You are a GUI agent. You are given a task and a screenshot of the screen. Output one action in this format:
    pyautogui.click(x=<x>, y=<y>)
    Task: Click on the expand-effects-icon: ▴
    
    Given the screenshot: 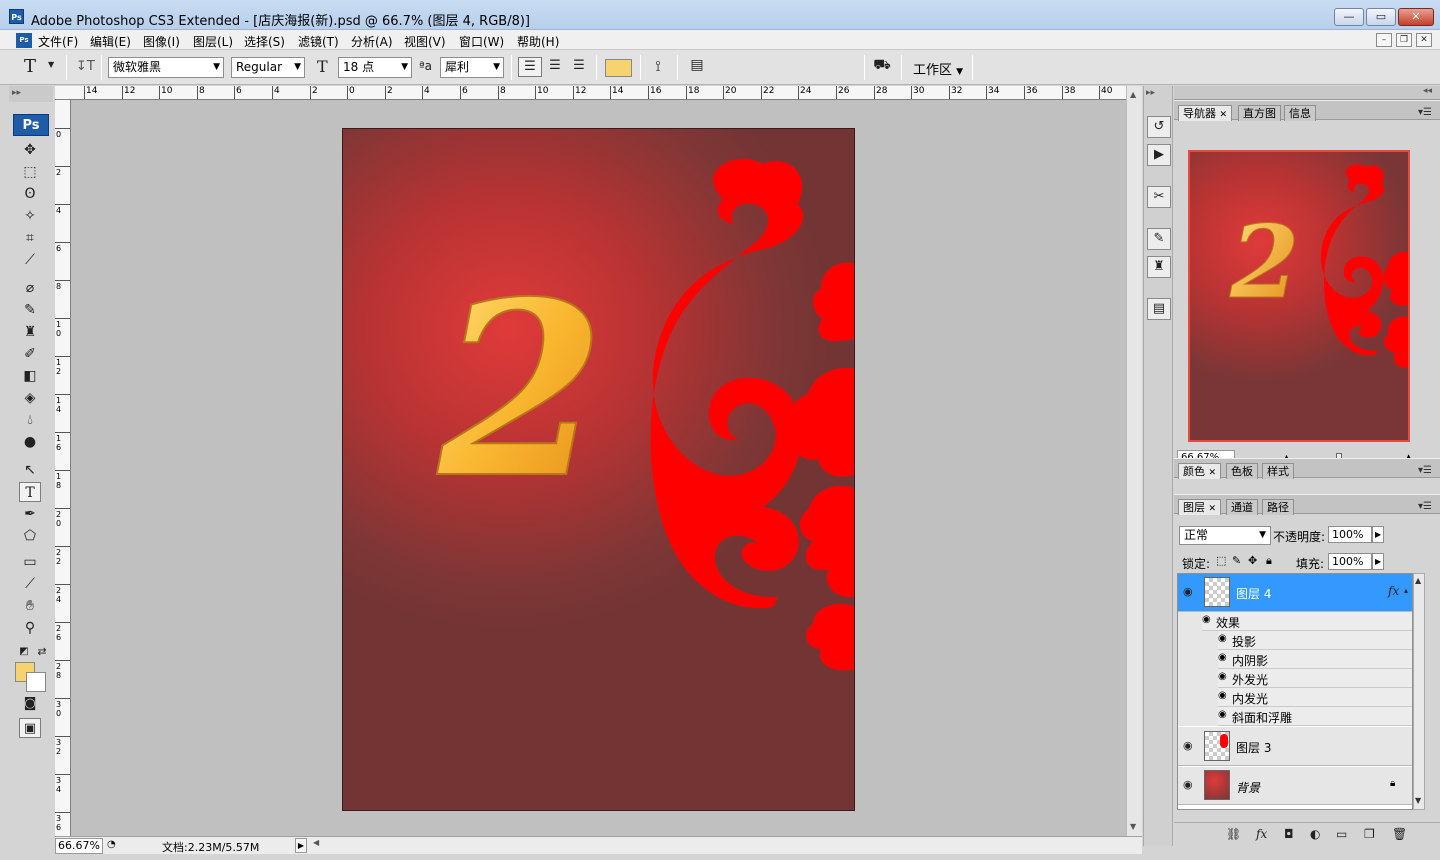 What is the action you would take?
    pyautogui.click(x=1406, y=590)
    